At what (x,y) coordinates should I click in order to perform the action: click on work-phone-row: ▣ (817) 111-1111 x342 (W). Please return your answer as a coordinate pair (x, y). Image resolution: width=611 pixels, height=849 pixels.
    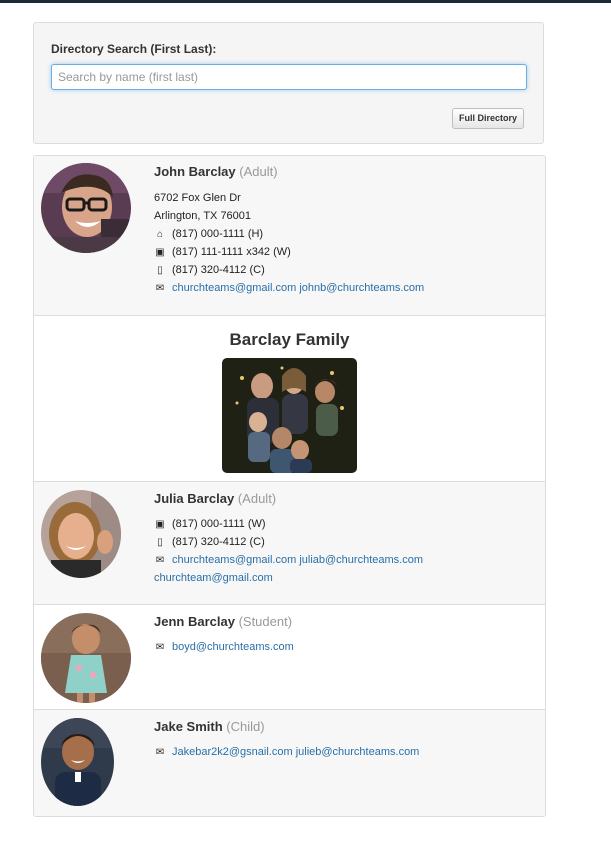
    Looking at the image, I should click on (222, 252).